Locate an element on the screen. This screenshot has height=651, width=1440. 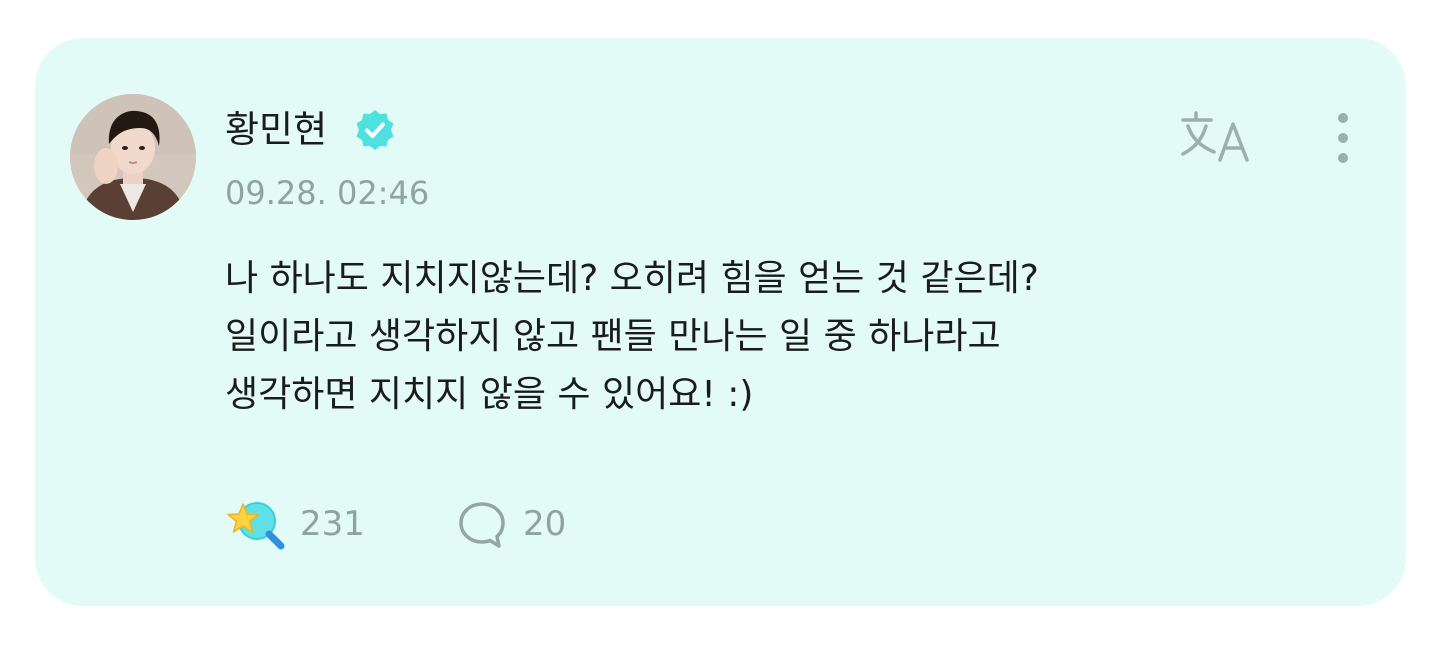
speech-bubble-icon is located at coordinates (482, 525).